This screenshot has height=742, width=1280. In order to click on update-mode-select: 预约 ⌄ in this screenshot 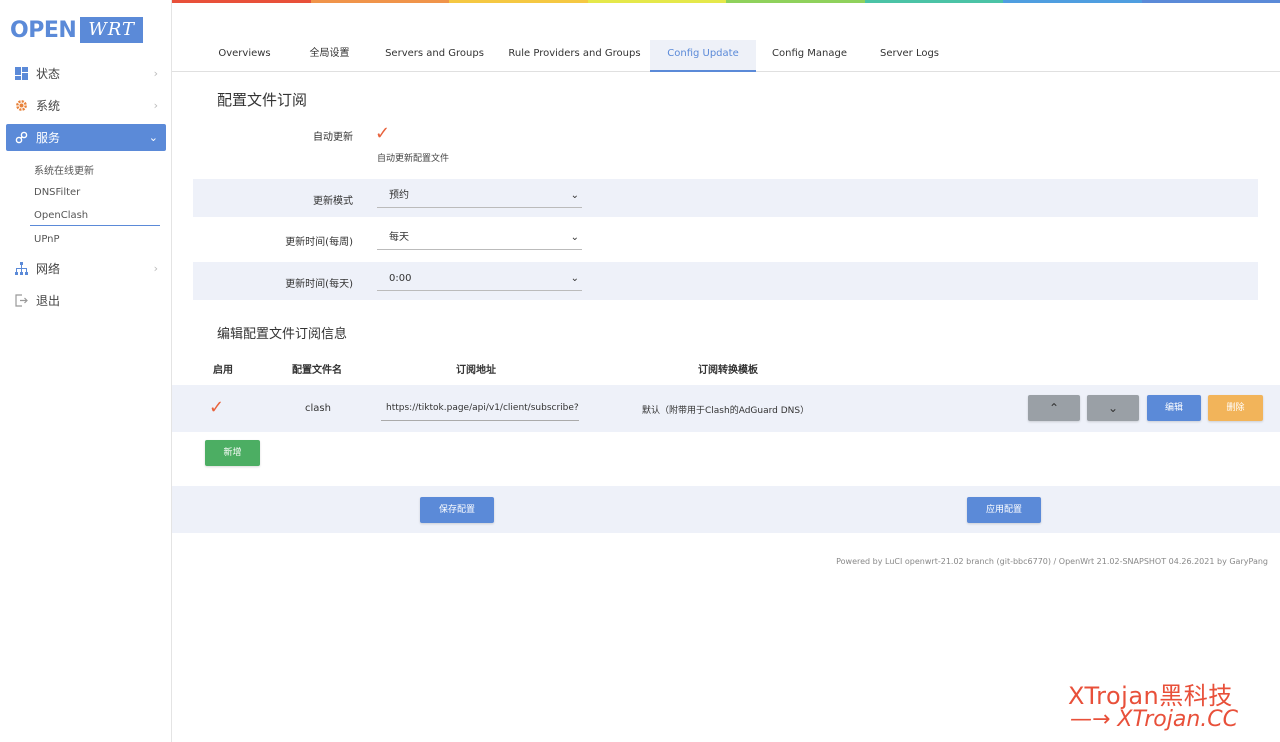, I will do `click(479, 197)`.